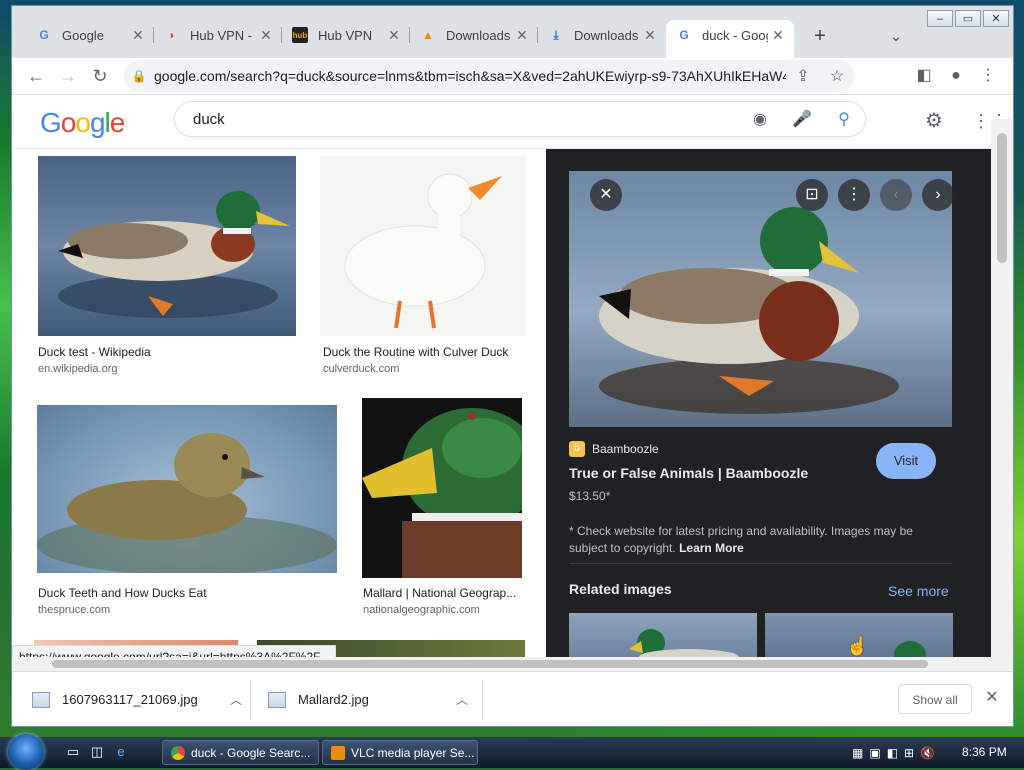  What do you see at coordinates (606, 195) in the screenshot?
I see `close-preview-icon: ✕` at bounding box center [606, 195].